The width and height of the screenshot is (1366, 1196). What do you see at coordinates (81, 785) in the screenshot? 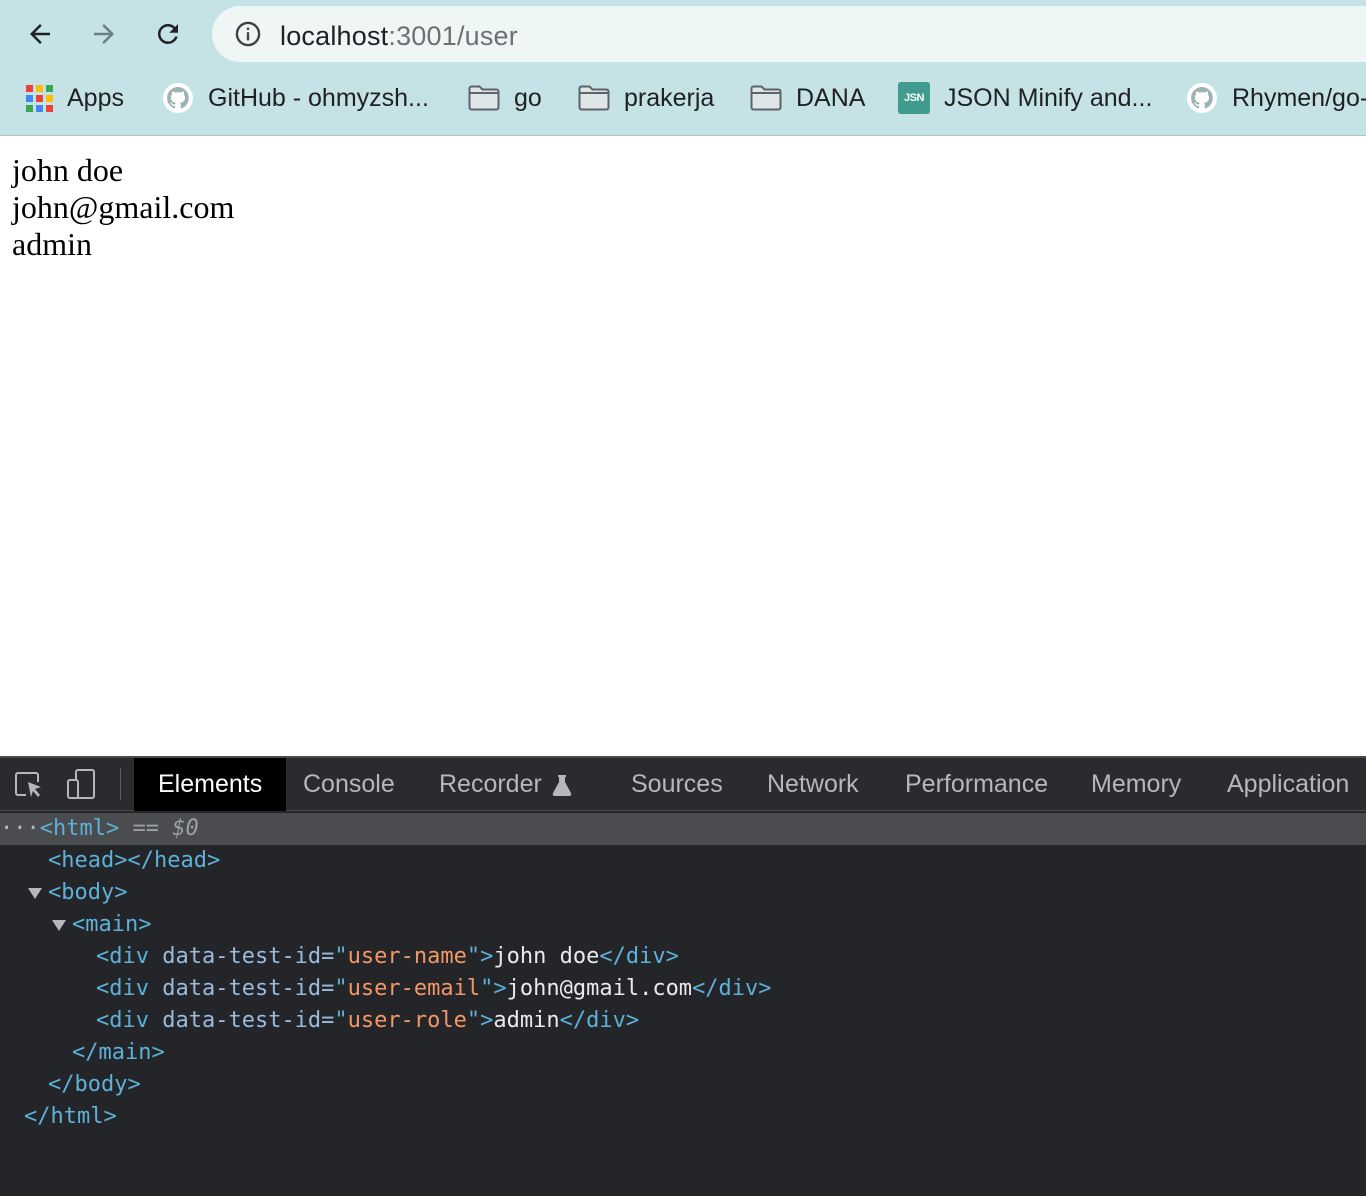
I see `device-toolbar-icon` at bounding box center [81, 785].